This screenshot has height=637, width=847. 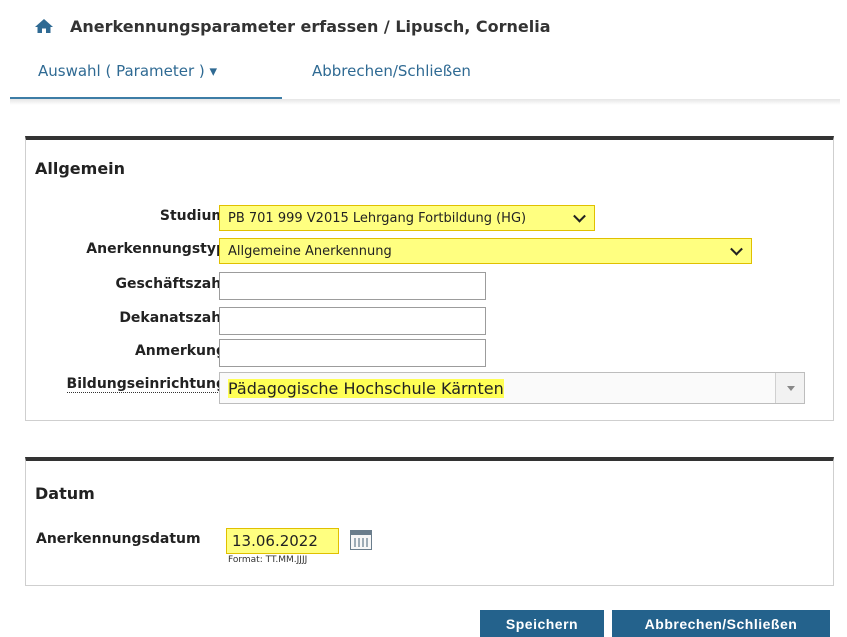 I want to click on bildungseinrichtung-combobox: Pädagogische Hochschule Kärnten, so click(x=512, y=388).